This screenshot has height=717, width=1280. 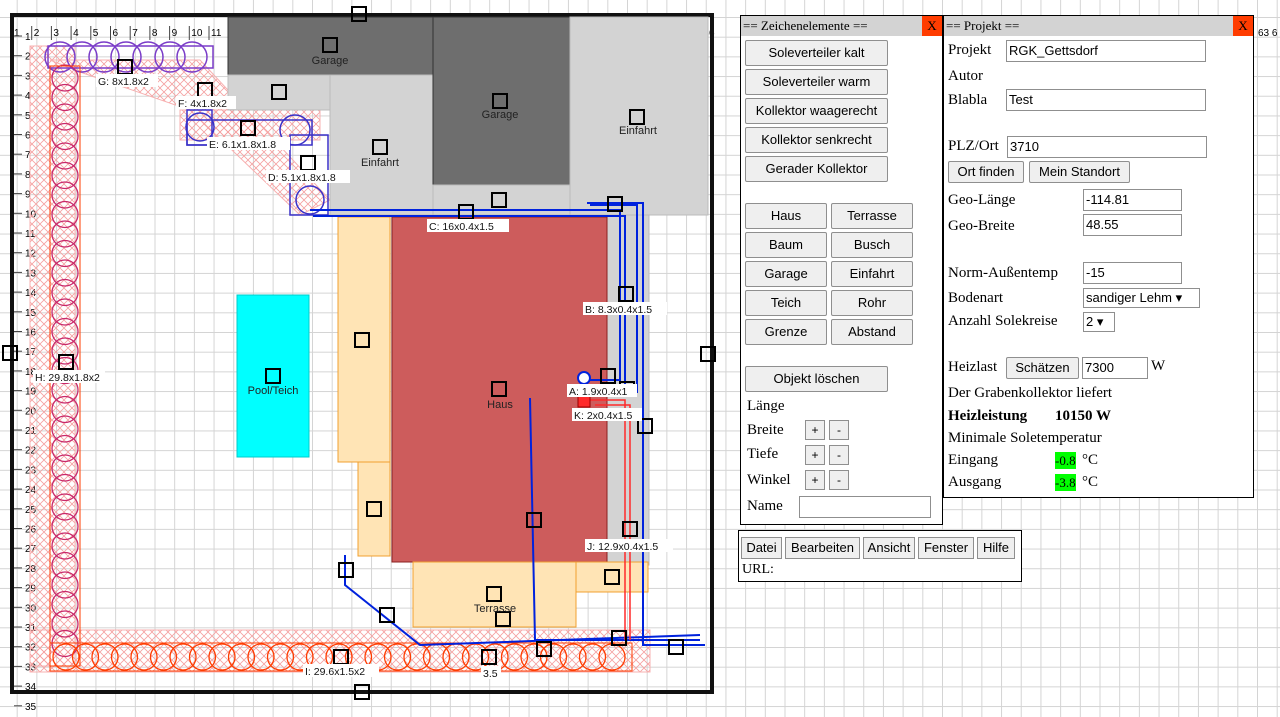 I want to click on einfahrt-button: Einfahrt, so click(x=872, y=274).